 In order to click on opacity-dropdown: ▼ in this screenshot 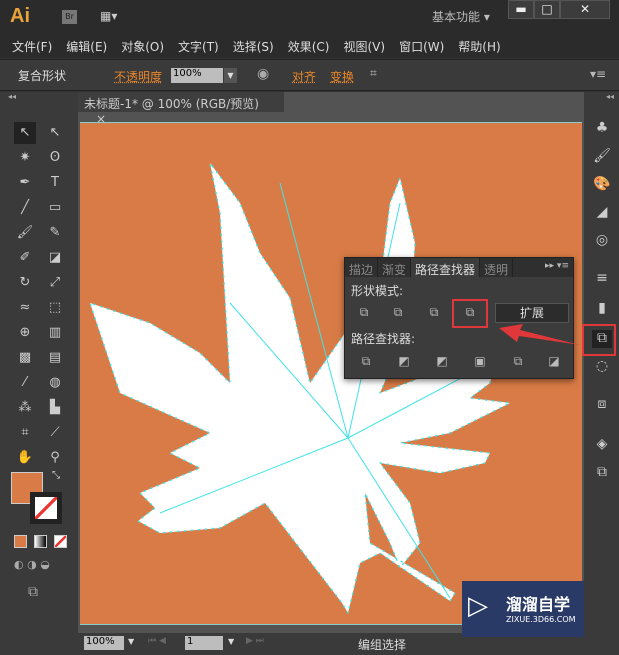, I will do `click(230, 75)`.